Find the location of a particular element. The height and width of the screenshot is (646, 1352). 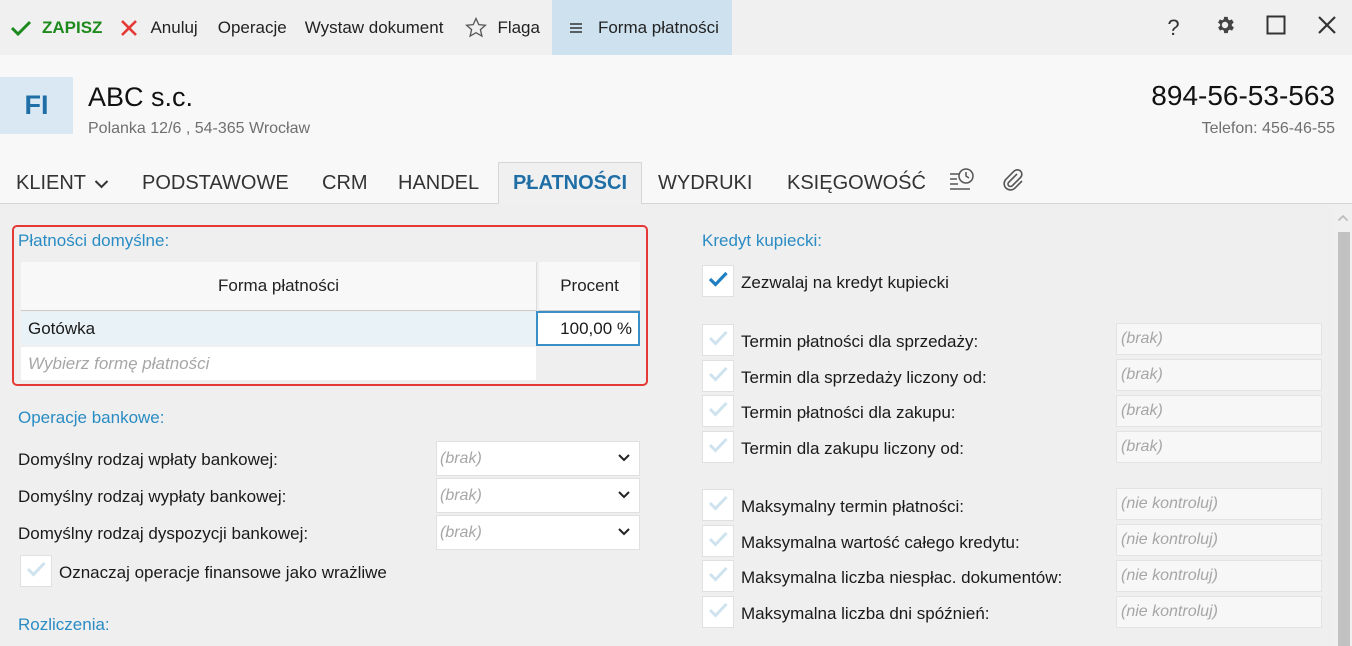

tab-basic: PODSTAWOWE is located at coordinates (215, 183).